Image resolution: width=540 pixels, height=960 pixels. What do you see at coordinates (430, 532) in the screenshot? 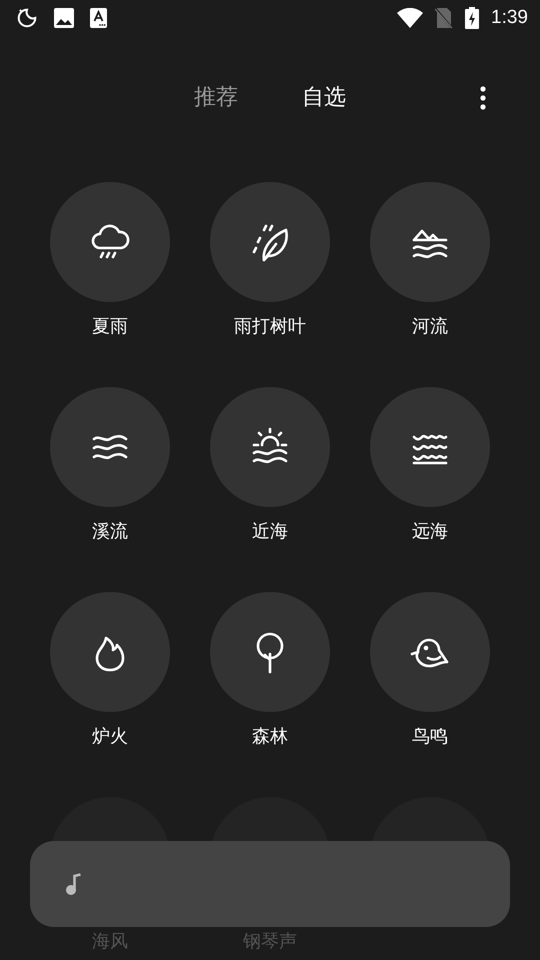
I see `sound-label: 远海` at bounding box center [430, 532].